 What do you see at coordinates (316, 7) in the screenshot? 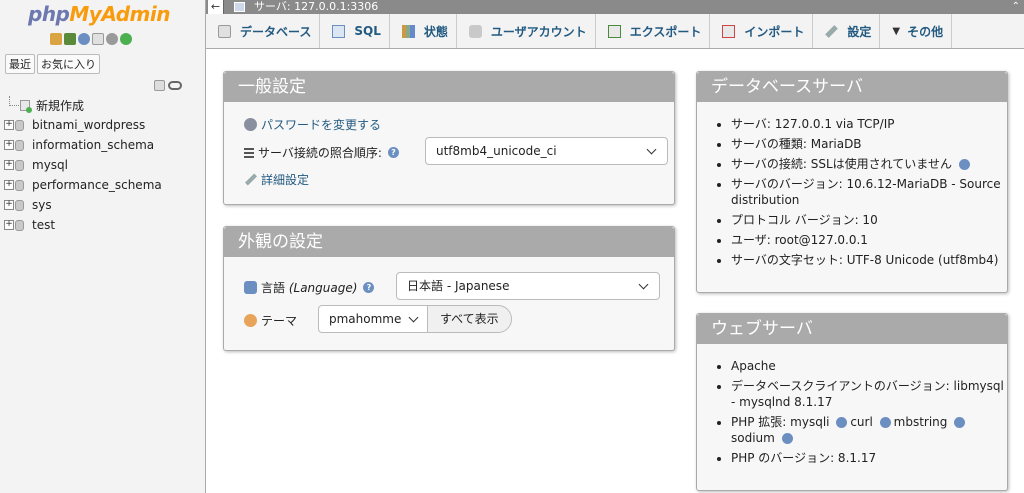
I see `breadcrumb-server: サーバ: 127.0.0.1:3306` at bounding box center [316, 7].